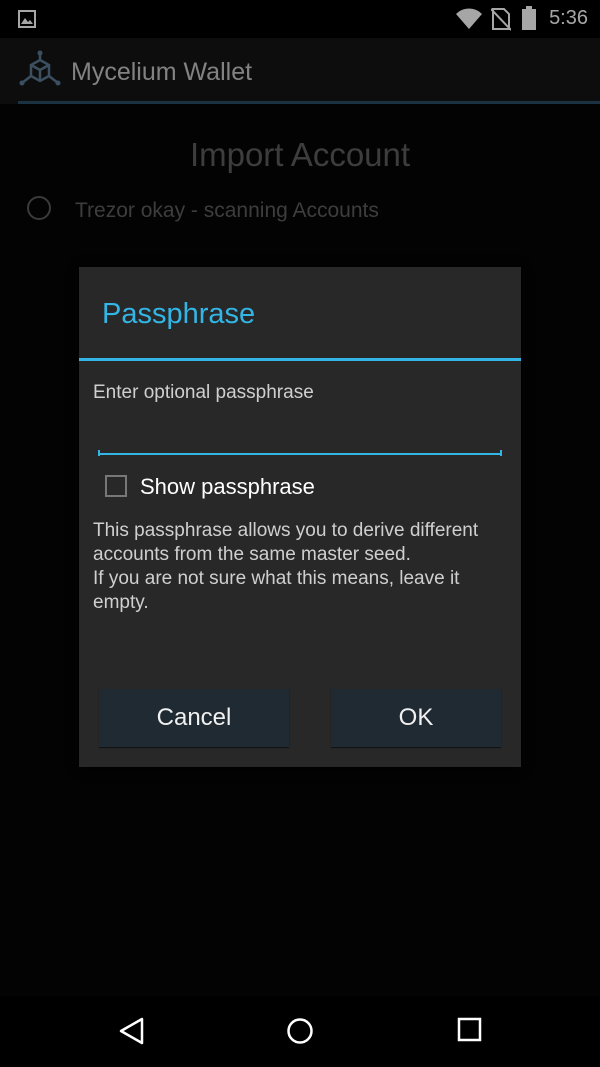  Describe the element at coordinates (132, 1033) in the screenshot. I see `back-icon` at that location.